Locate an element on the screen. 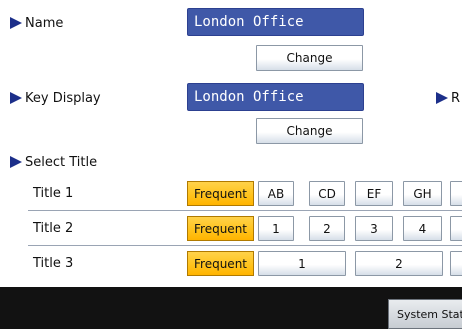 This screenshot has height=329, width=462. frequent-button-title-3: Frequent is located at coordinates (220, 263).